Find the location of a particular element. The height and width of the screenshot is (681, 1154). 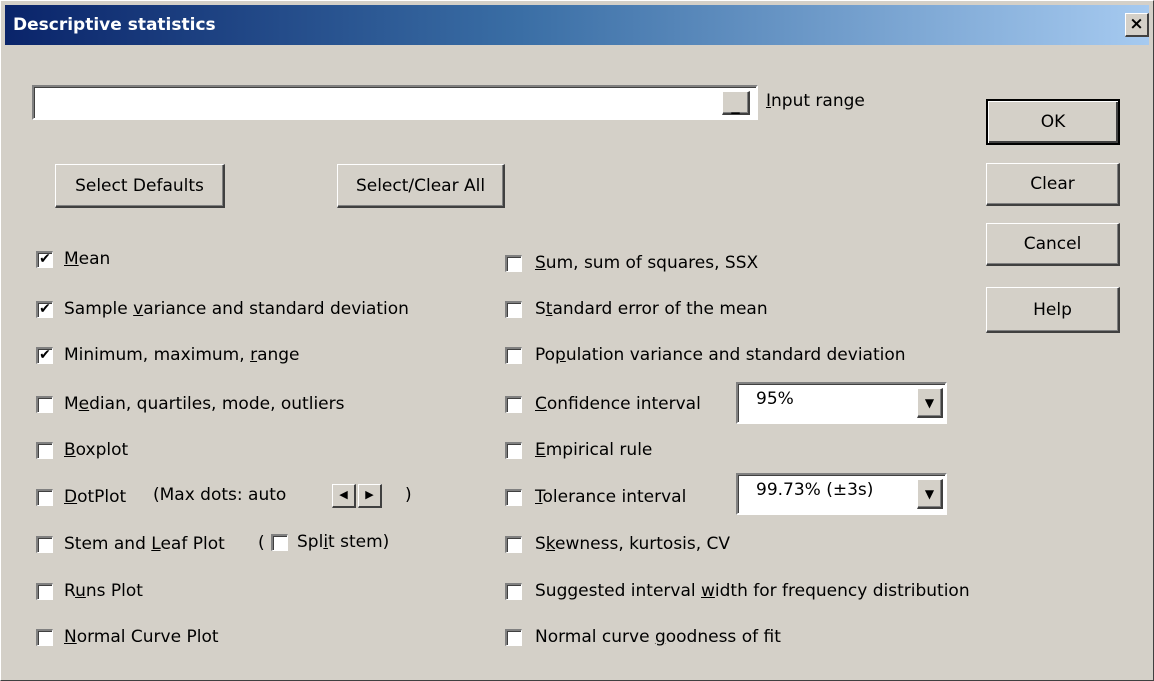

normal-curve-plot-checkbox is located at coordinates (44, 637).